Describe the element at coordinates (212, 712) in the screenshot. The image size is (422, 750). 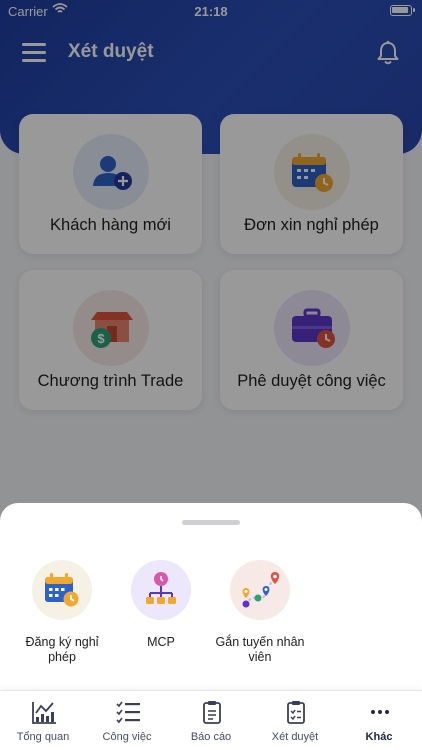
I see `clipboard-icon` at that location.